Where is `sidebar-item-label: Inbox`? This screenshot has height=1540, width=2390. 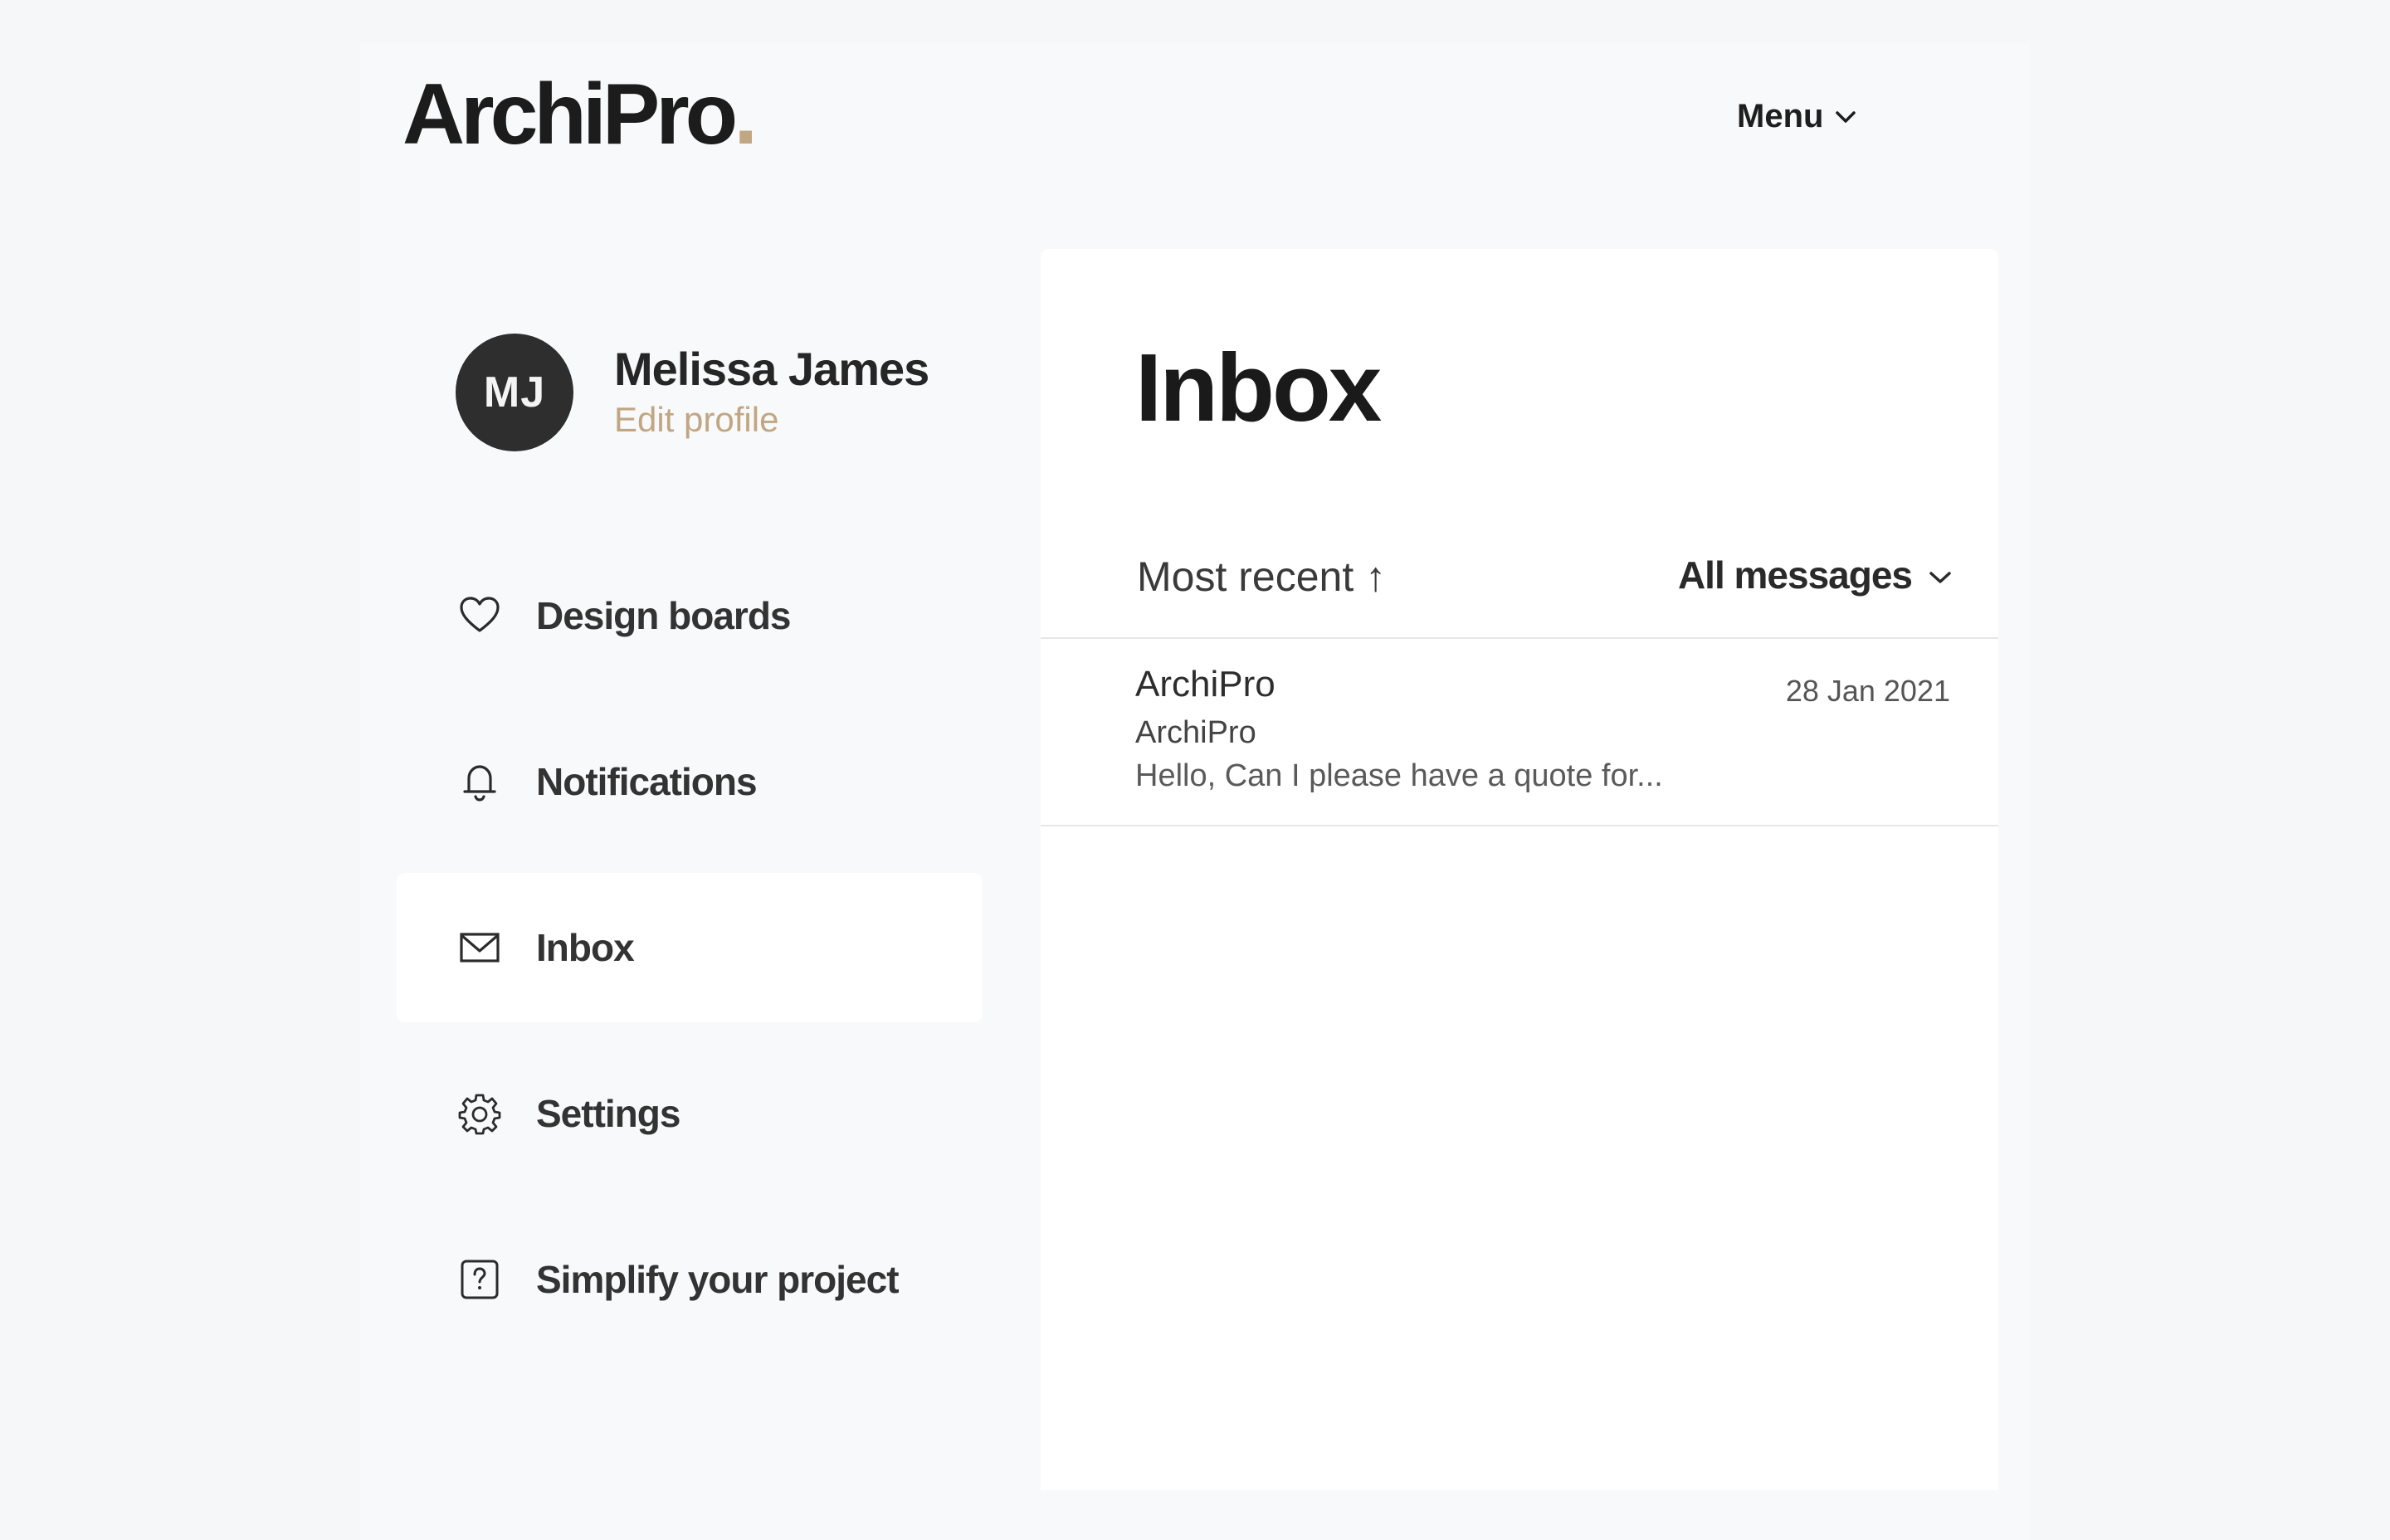 sidebar-item-label: Inbox is located at coordinates (586, 948).